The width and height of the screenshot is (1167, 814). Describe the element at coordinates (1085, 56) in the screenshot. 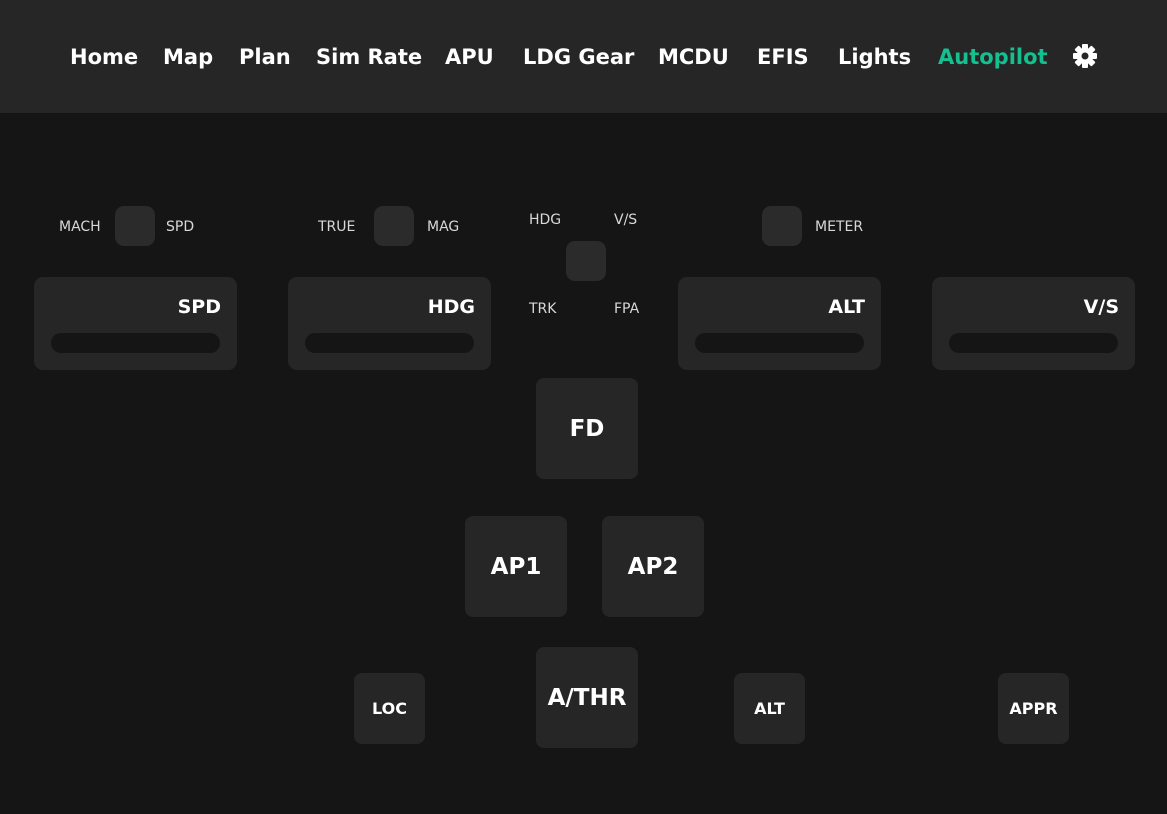

I see `gear-icon` at that location.